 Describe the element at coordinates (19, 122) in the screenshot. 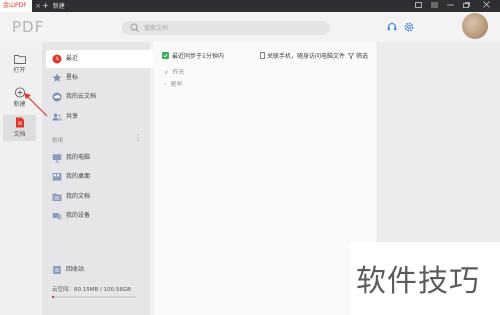

I see `document-icon` at that location.